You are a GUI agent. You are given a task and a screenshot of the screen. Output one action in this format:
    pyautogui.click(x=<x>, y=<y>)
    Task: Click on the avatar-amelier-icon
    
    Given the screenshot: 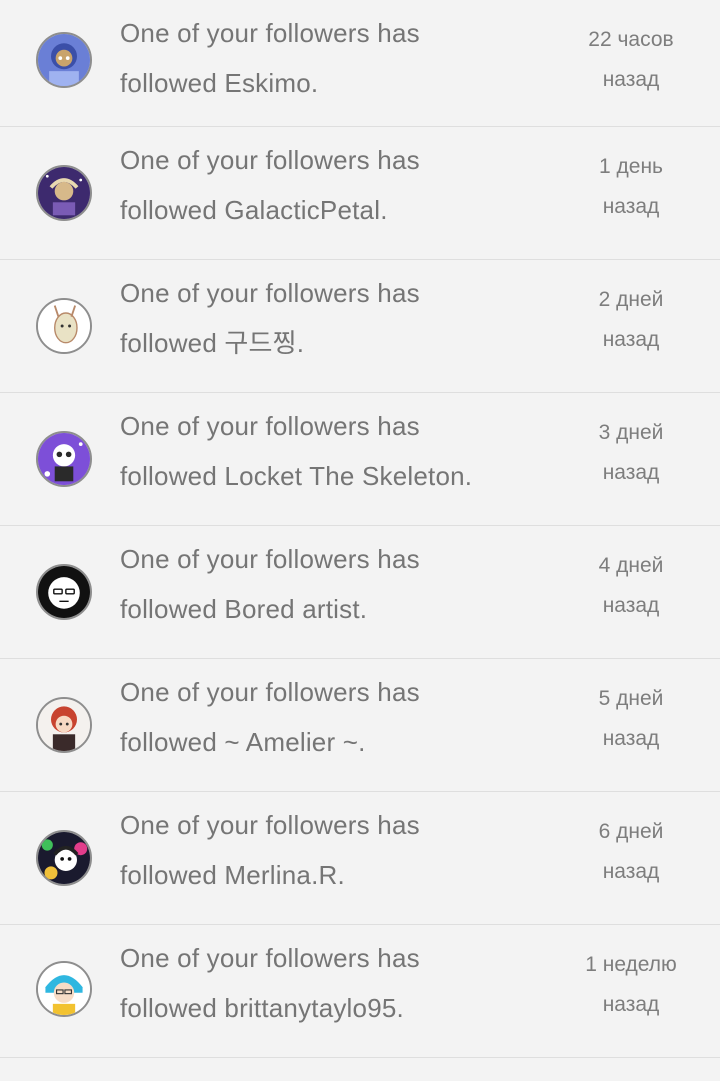 What is the action you would take?
    pyautogui.click(x=64, y=725)
    